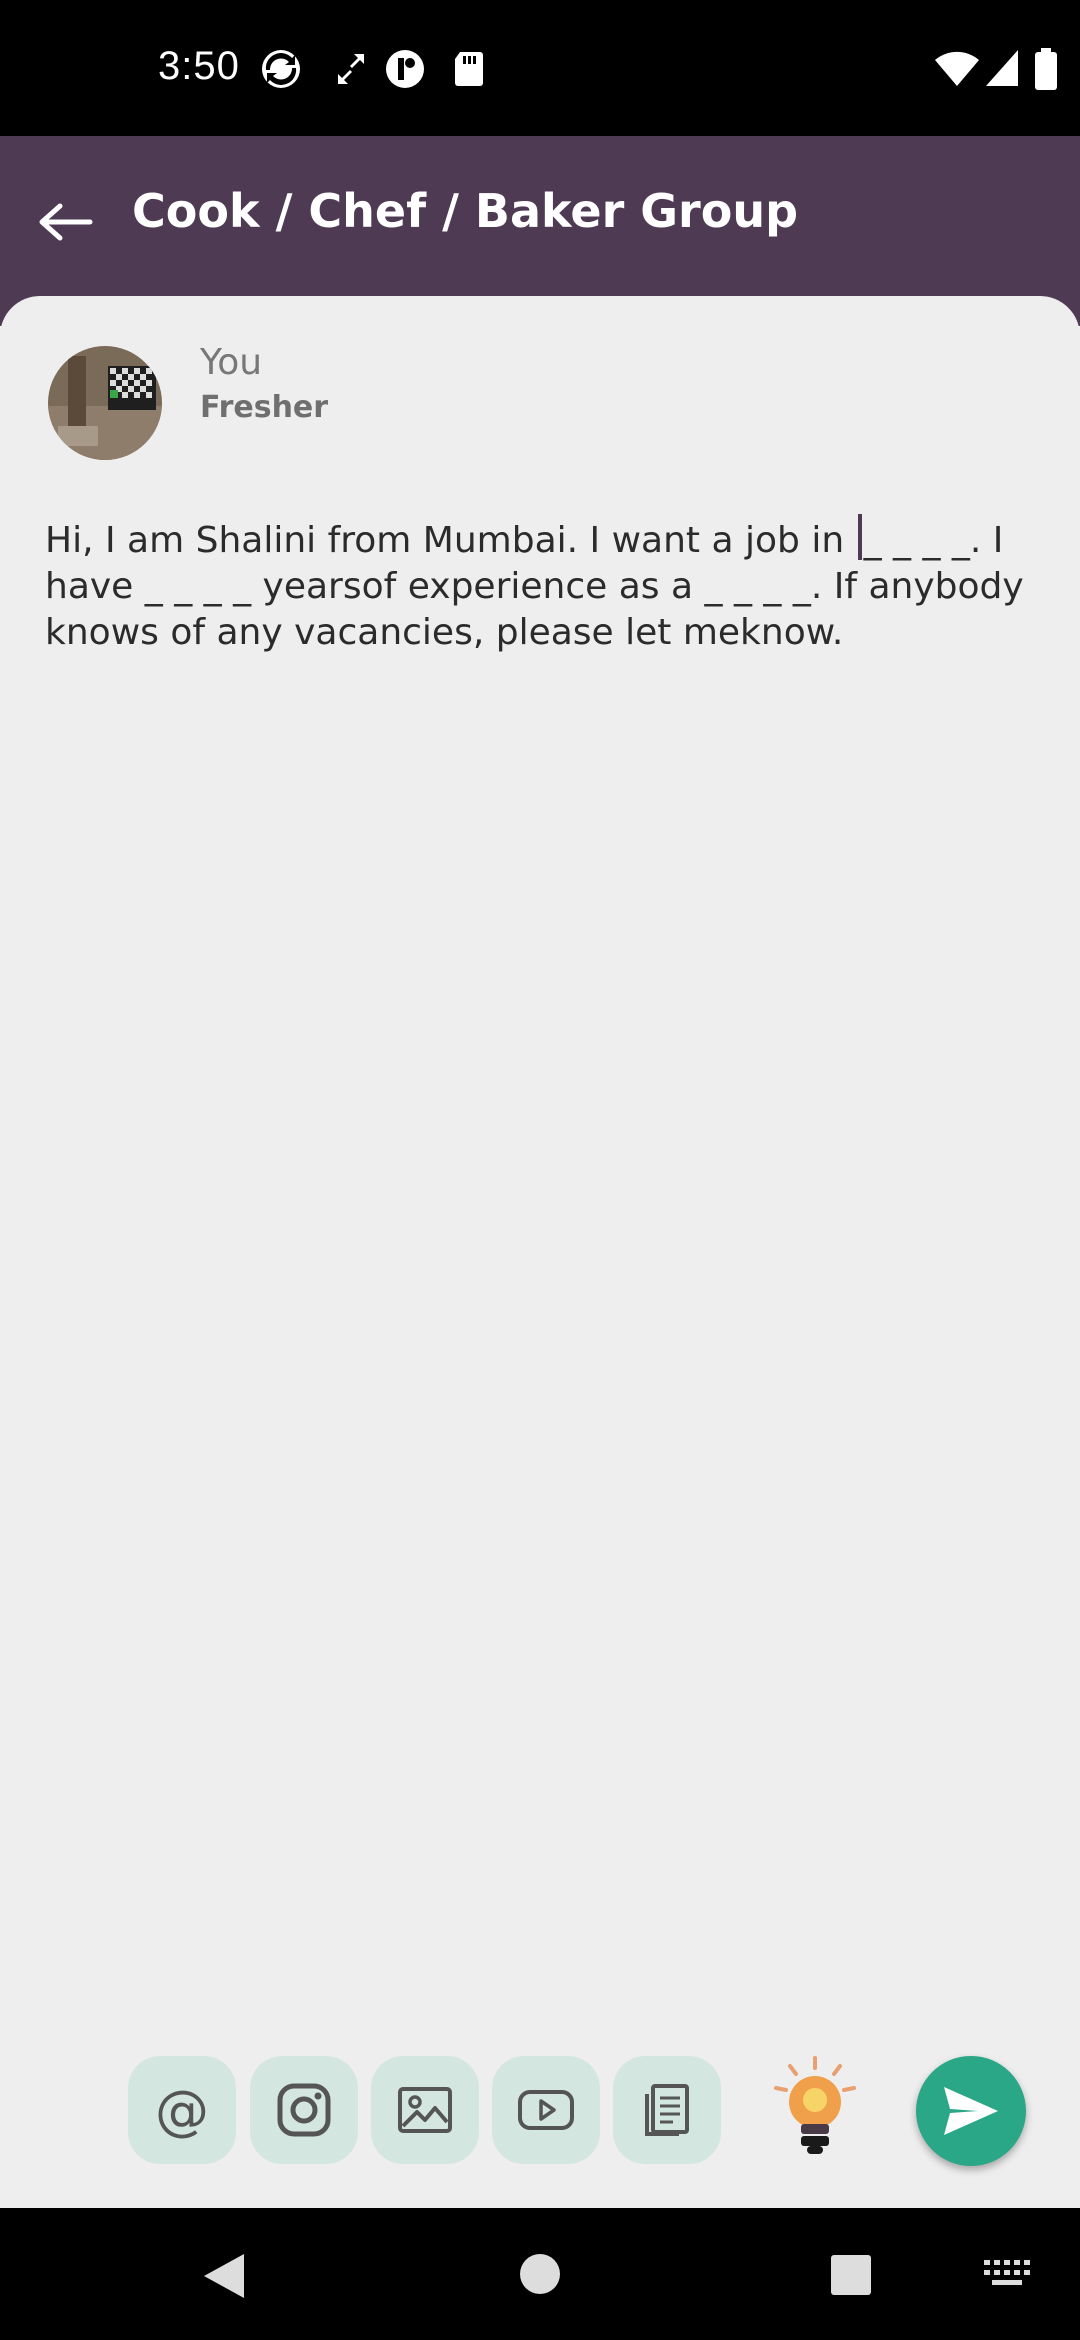  I want to click on mention-button: @, so click(182, 2110).